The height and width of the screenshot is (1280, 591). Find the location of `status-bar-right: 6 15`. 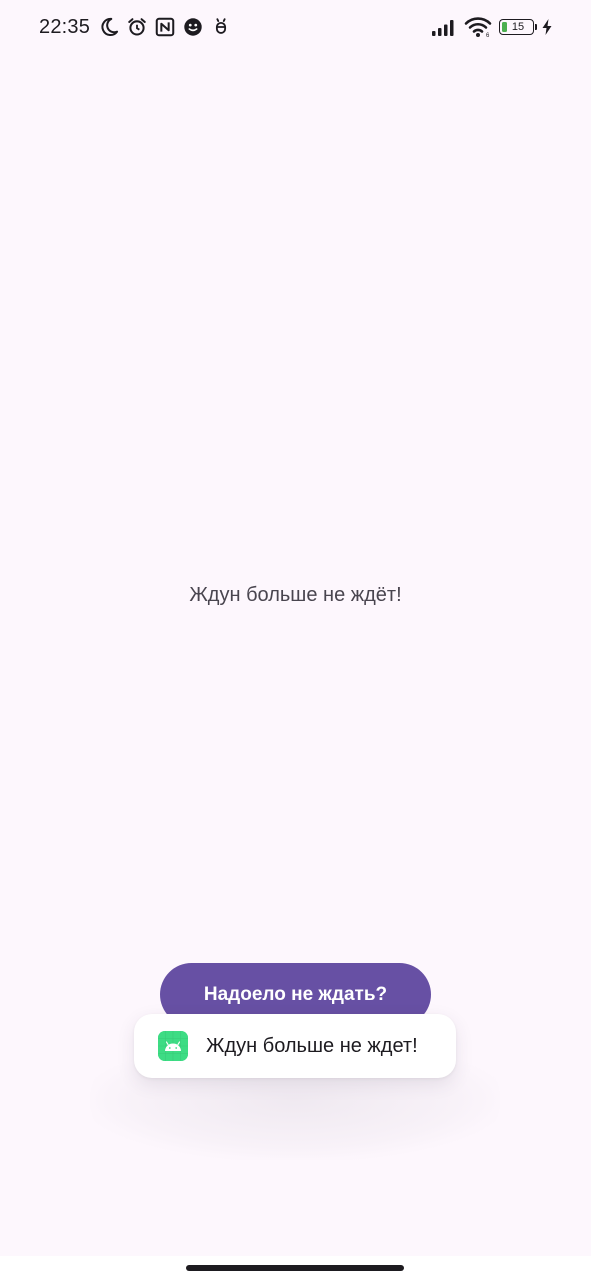

status-bar-right: 6 15 is located at coordinates (492, 27).